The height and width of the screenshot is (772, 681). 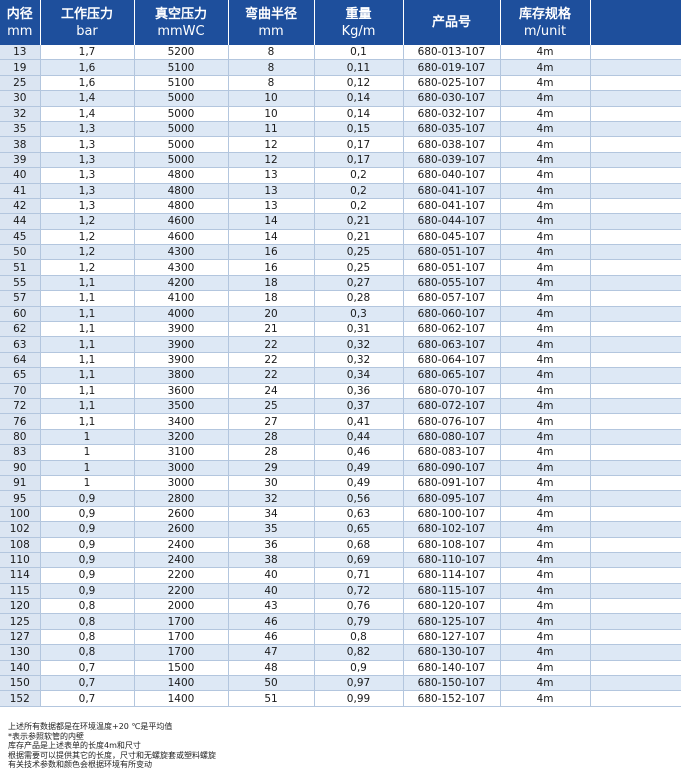 I want to click on table-cell: 0,44, so click(x=359, y=437).